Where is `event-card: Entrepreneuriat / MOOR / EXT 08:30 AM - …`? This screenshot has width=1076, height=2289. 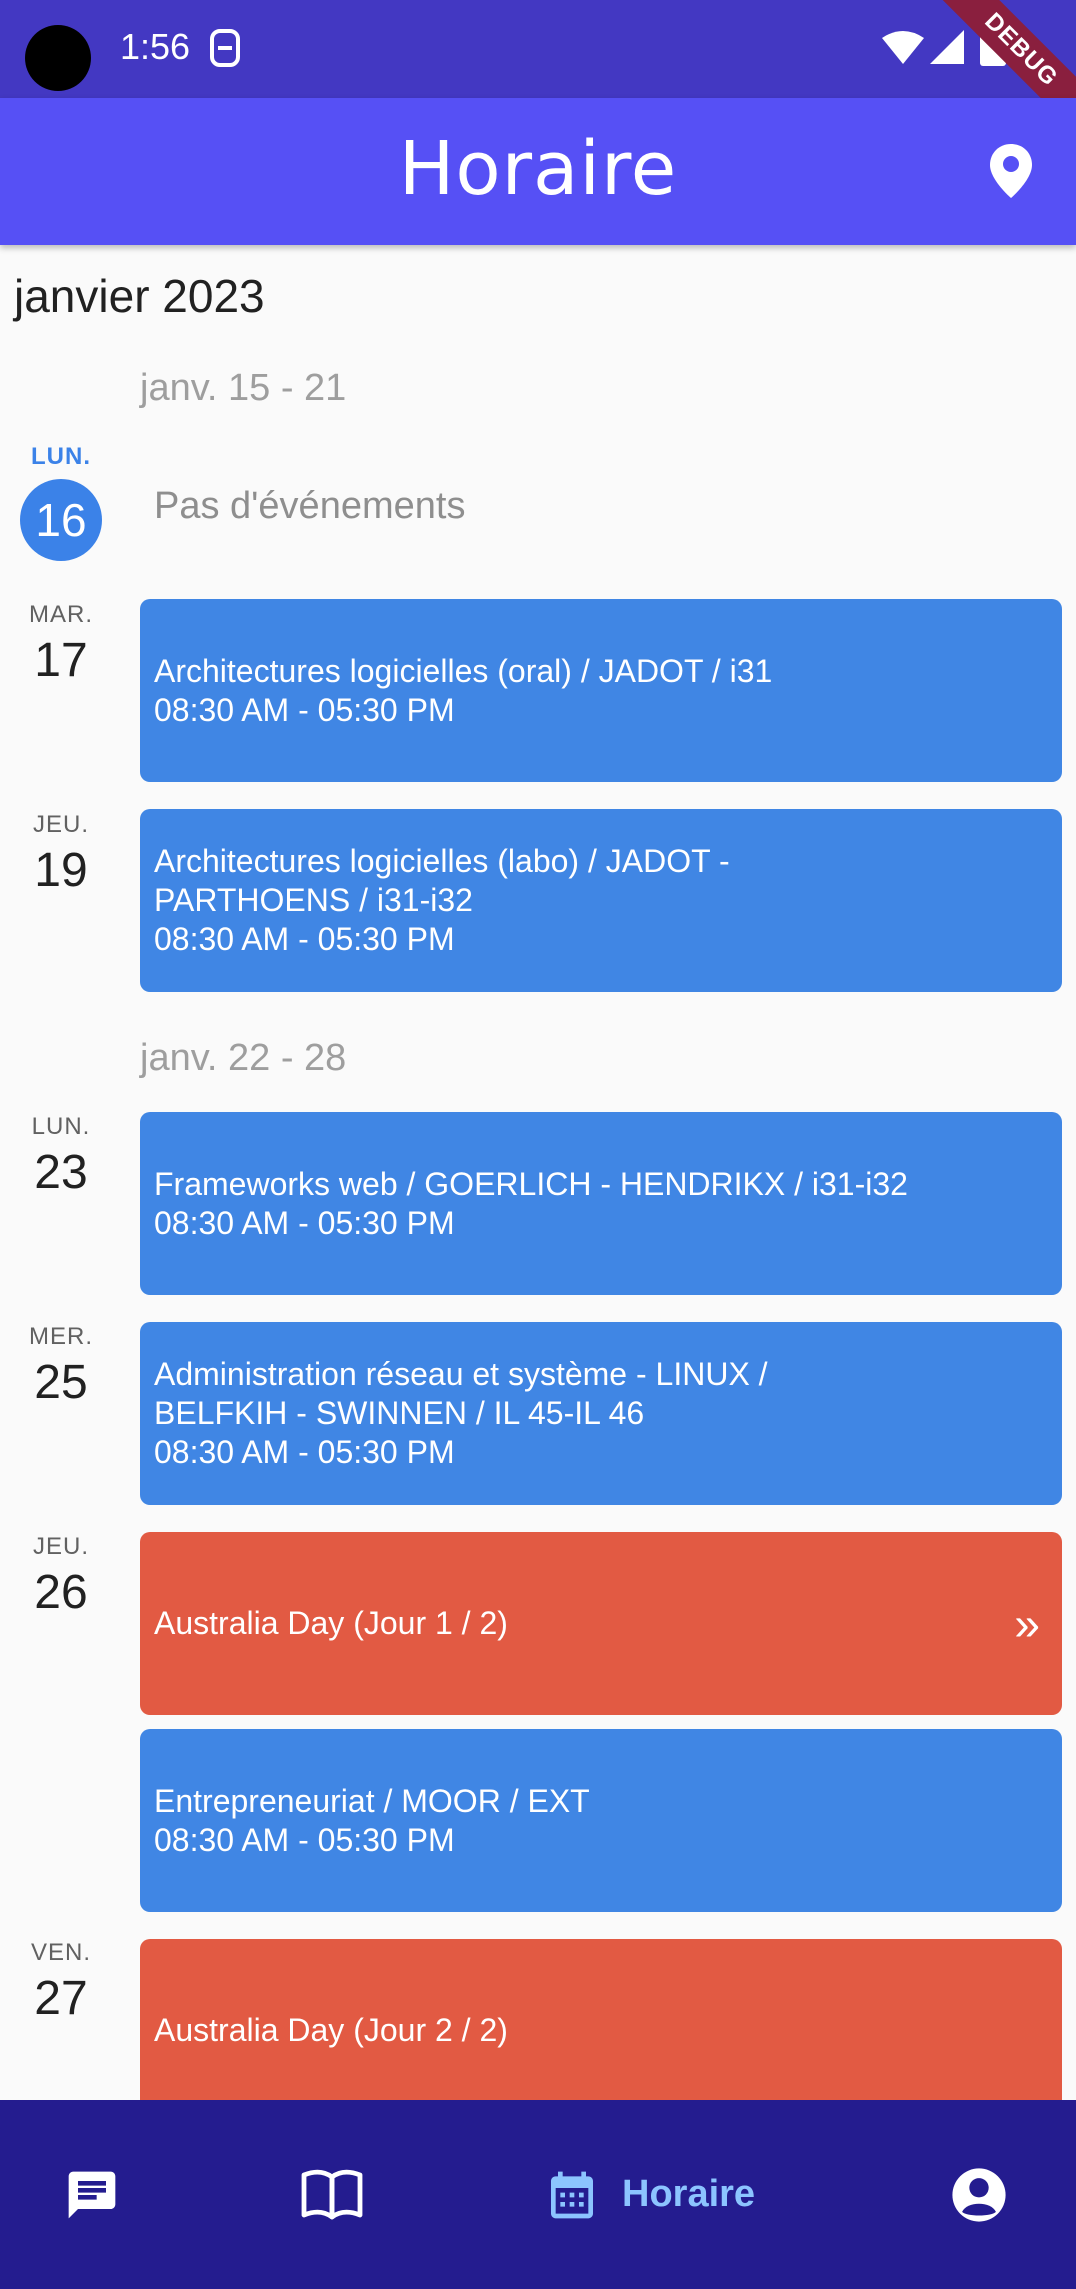
event-card: Entrepreneuriat / MOOR / EXT 08:30 AM - … is located at coordinates (601, 1820).